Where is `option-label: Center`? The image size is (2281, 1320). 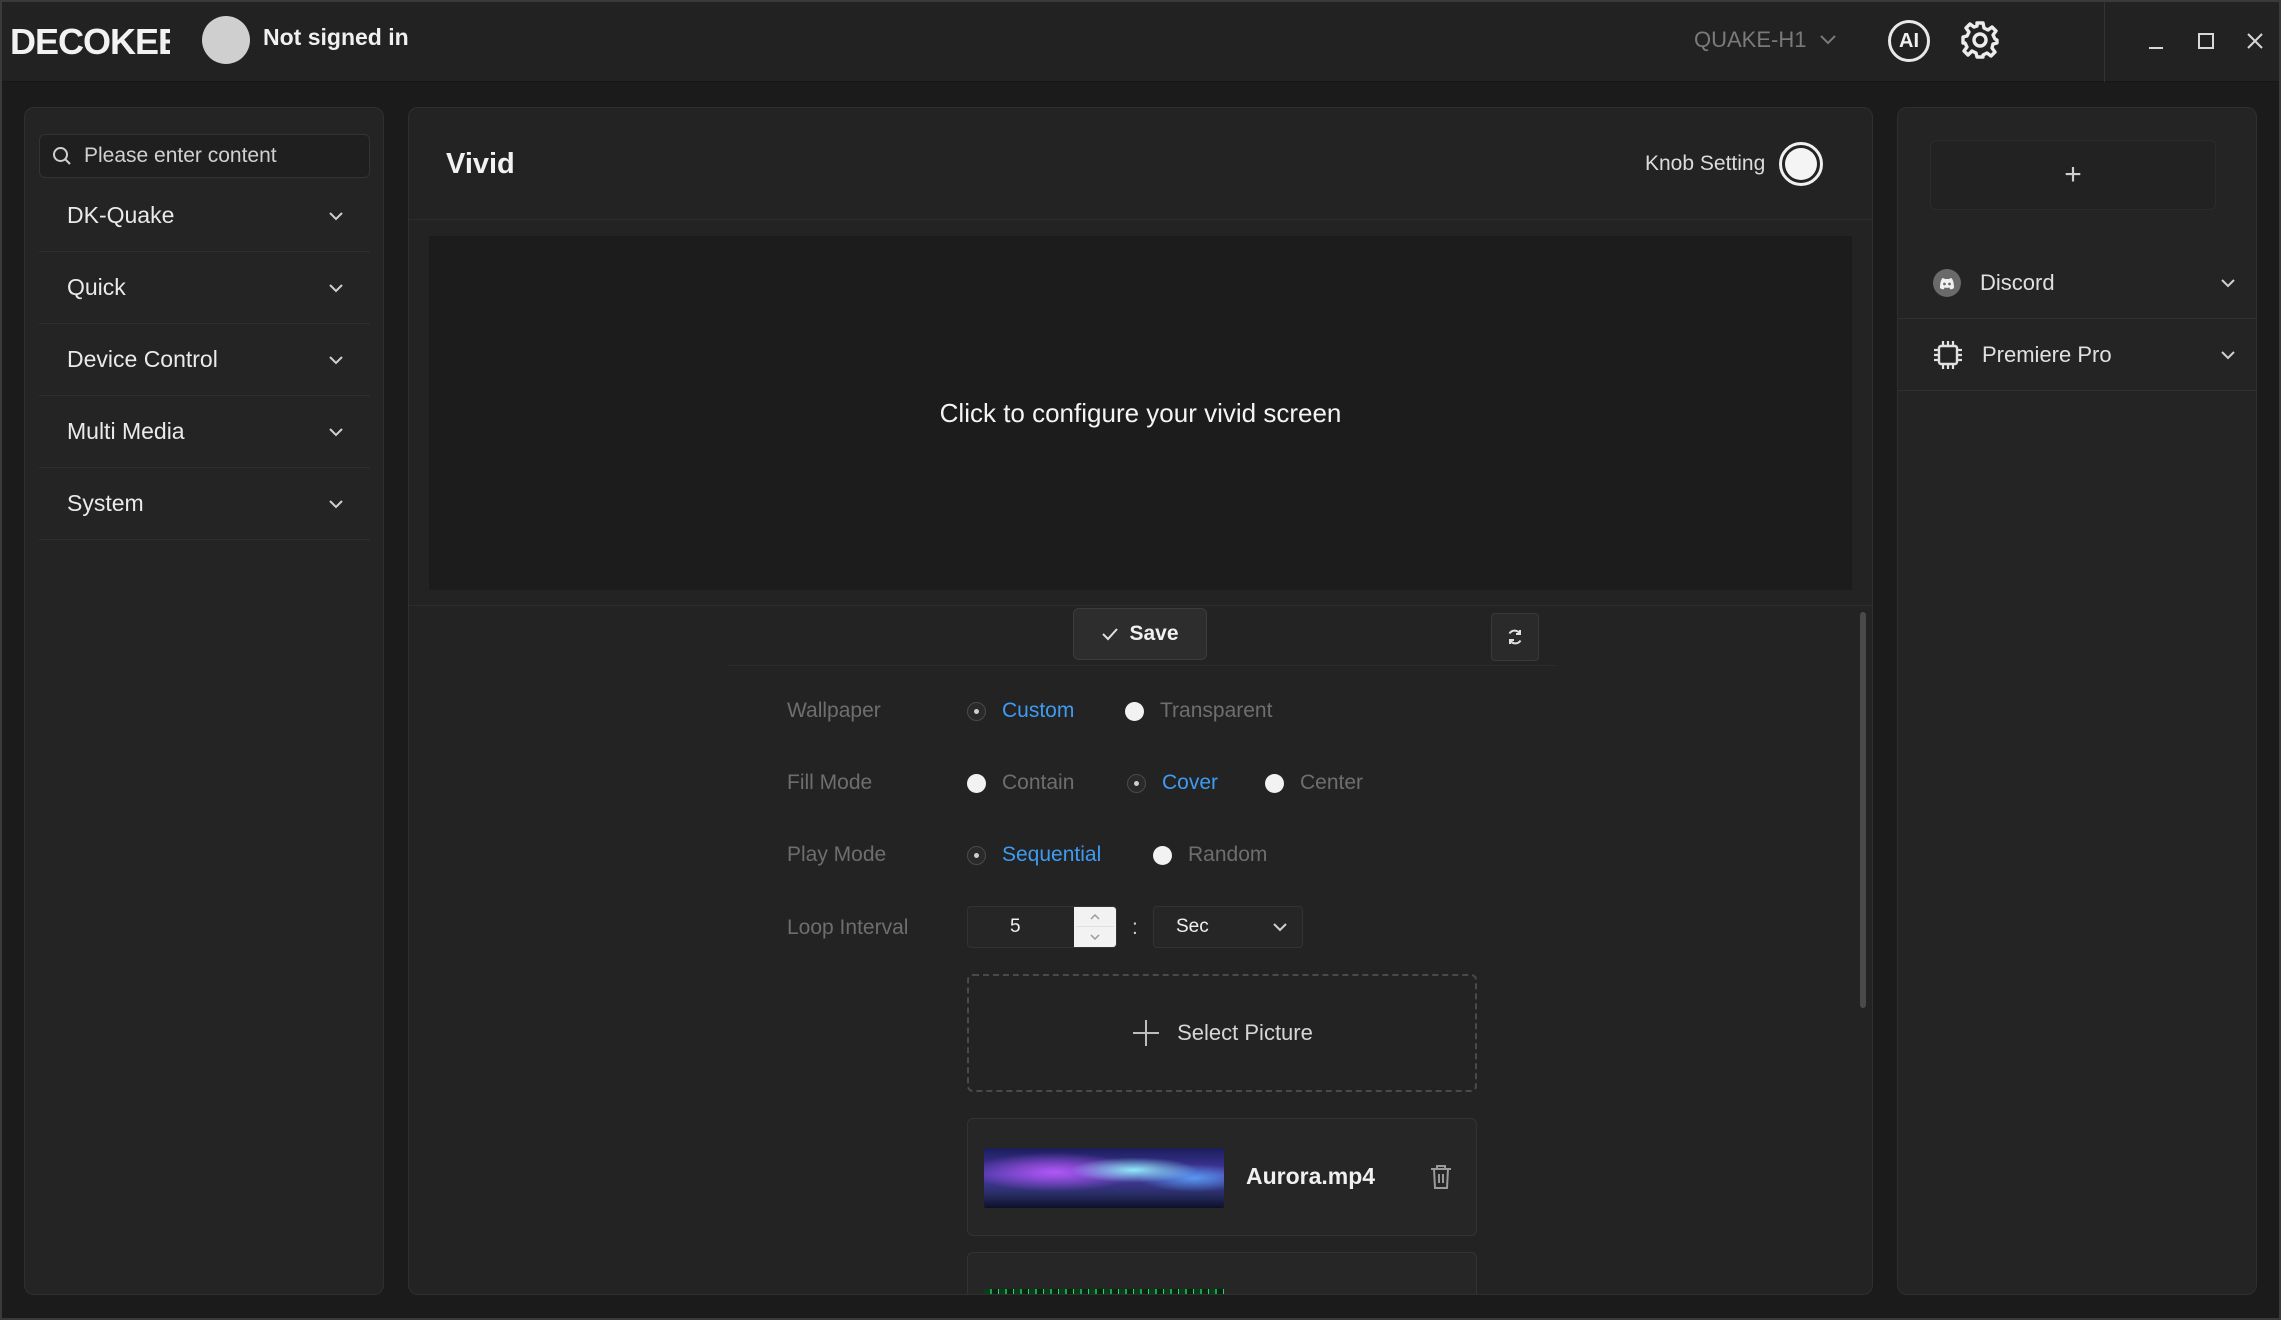 option-label: Center is located at coordinates (1332, 782).